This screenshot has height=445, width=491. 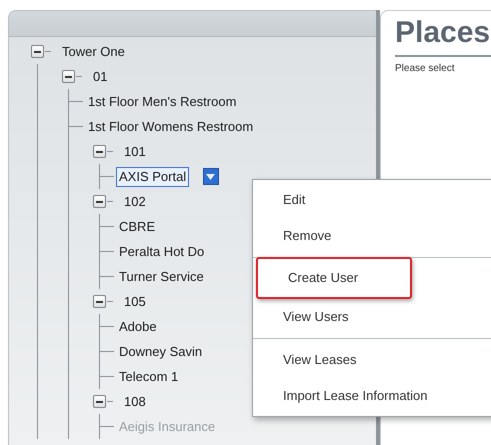 What do you see at coordinates (170, 126) in the screenshot?
I see `tree-item: 1st Floor Womens Restroom` at bounding box center [170, 126].